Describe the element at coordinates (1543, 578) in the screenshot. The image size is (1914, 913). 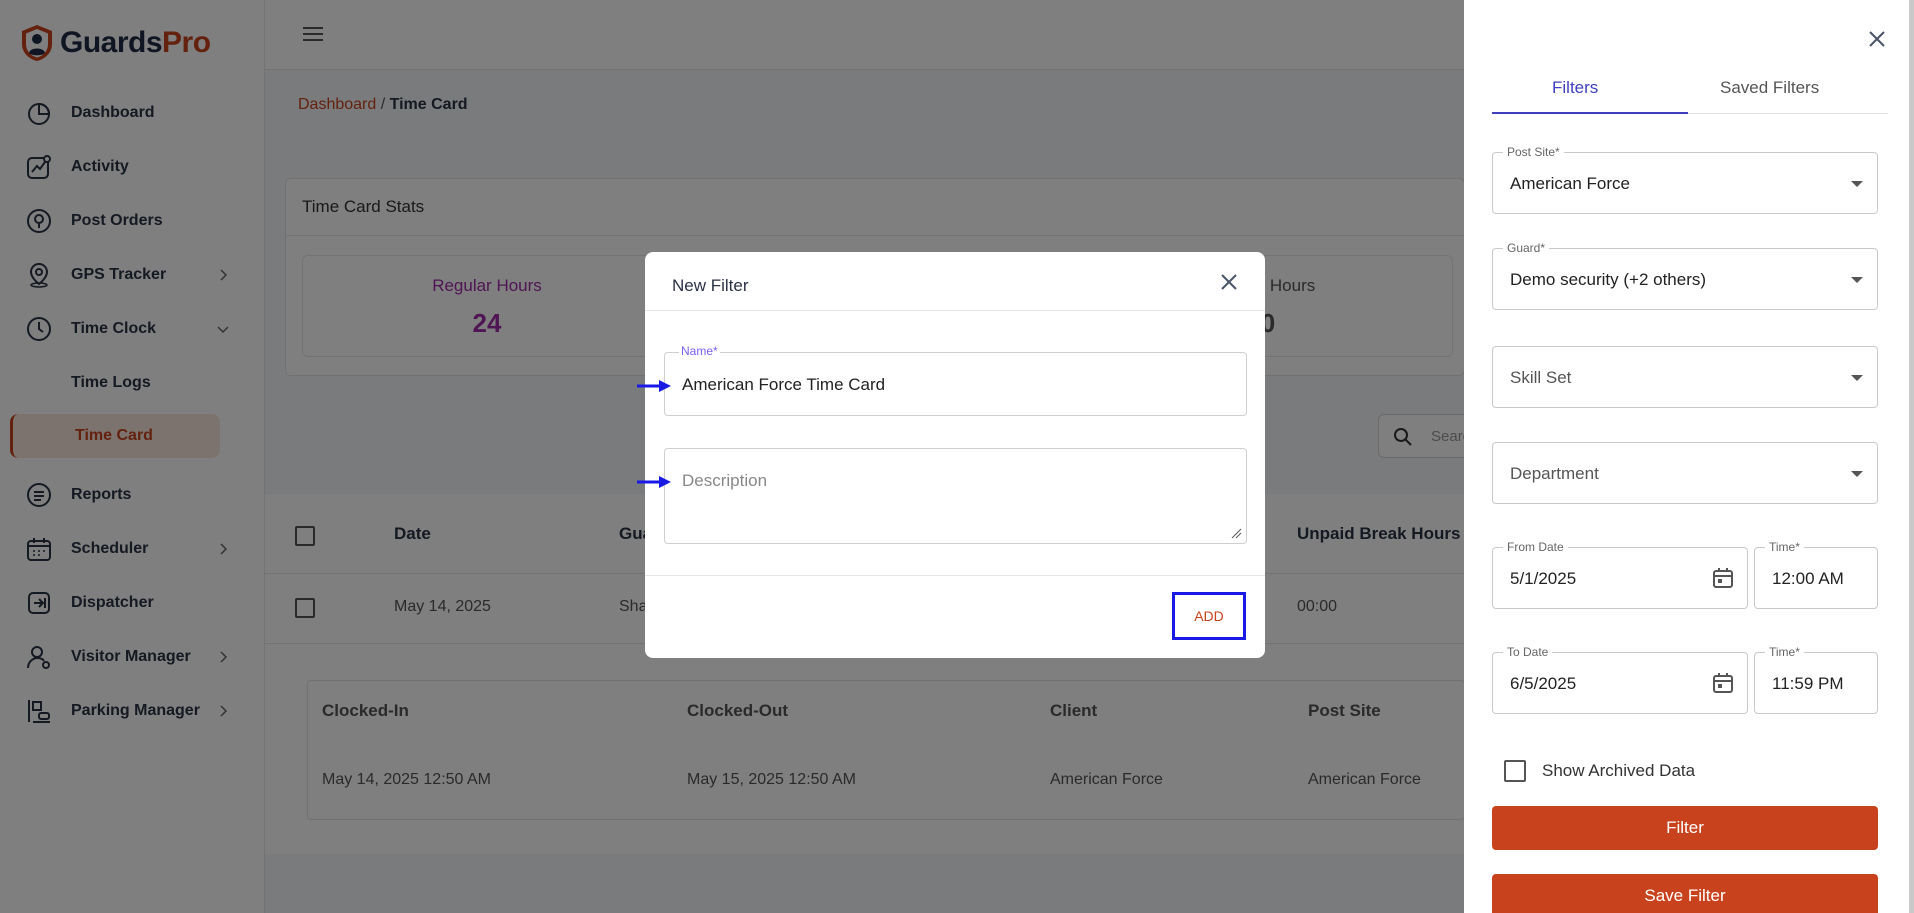
I see `field-value: 5/1/2025` at that location.